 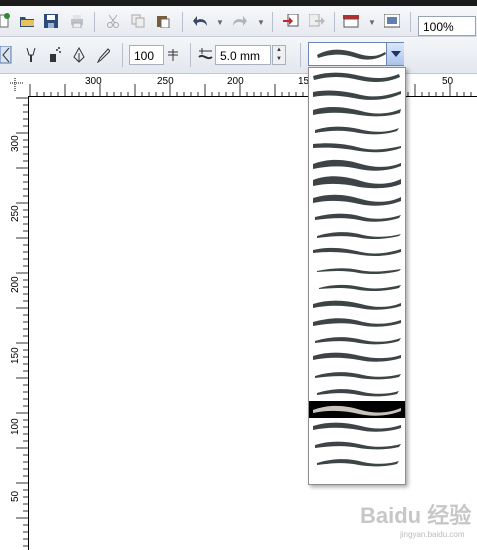 What do you see at coordinates (6, 55) in the screenshot?
I see `artistic-media-preset-icon` at bounding box center [6, 55].